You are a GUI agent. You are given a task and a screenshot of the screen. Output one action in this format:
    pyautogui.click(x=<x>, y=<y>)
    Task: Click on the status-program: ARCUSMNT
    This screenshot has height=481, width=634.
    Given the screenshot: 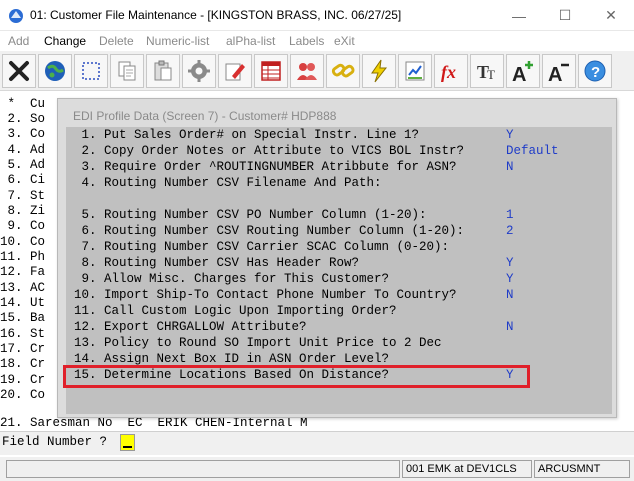 What is the action you would take?
    pyautogui.click(x=582, y=469)
    